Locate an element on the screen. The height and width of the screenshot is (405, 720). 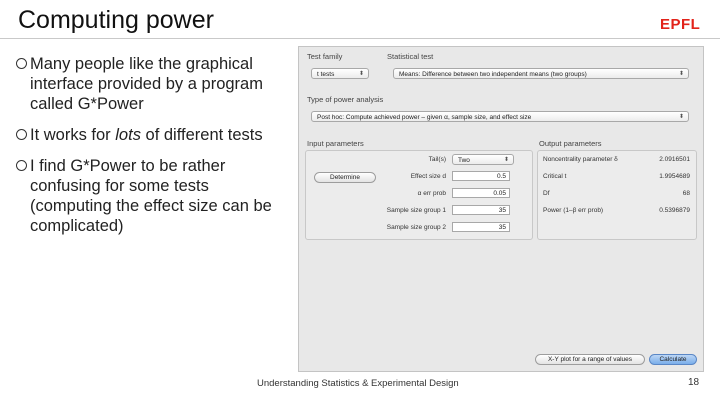
title-divider is located at coordinates (360, 38).